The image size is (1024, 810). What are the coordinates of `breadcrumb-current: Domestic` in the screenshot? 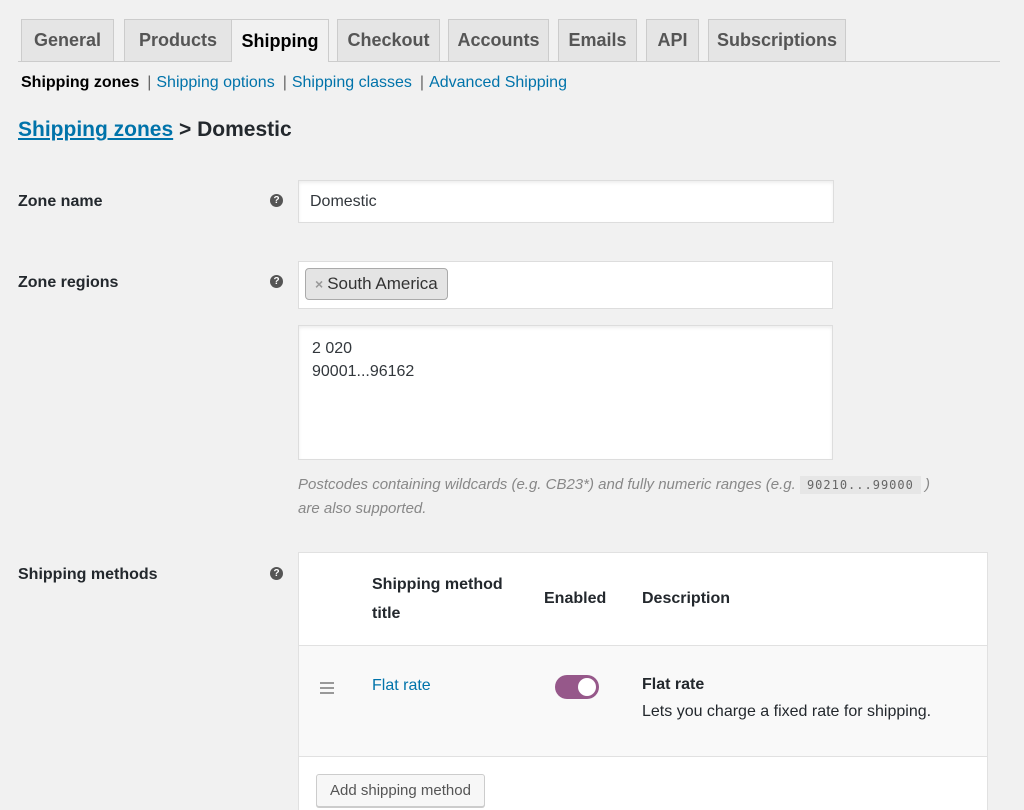 It's located at (244, 129).